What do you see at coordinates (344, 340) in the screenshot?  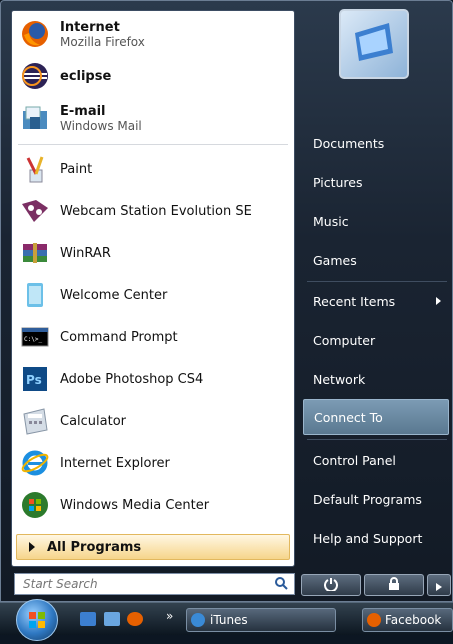 I see `right-item-label: Computer` at bounding box center [344, 340].